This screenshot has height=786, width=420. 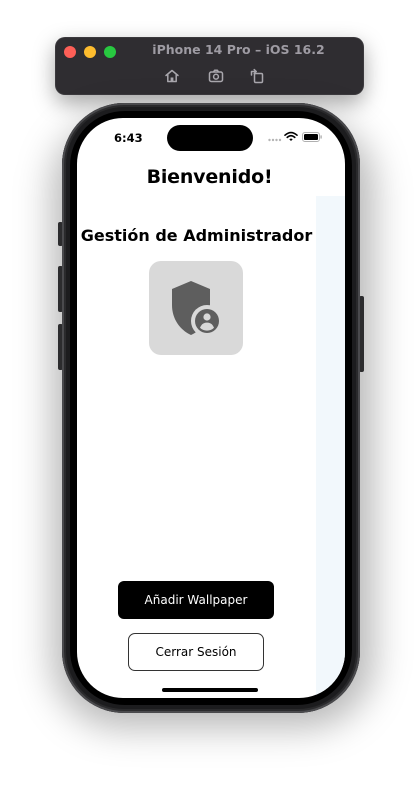 What do you see at coordinates (110, 52) in the screenshot?
I see `zoom-window-button` at bounding box center [110, 52].